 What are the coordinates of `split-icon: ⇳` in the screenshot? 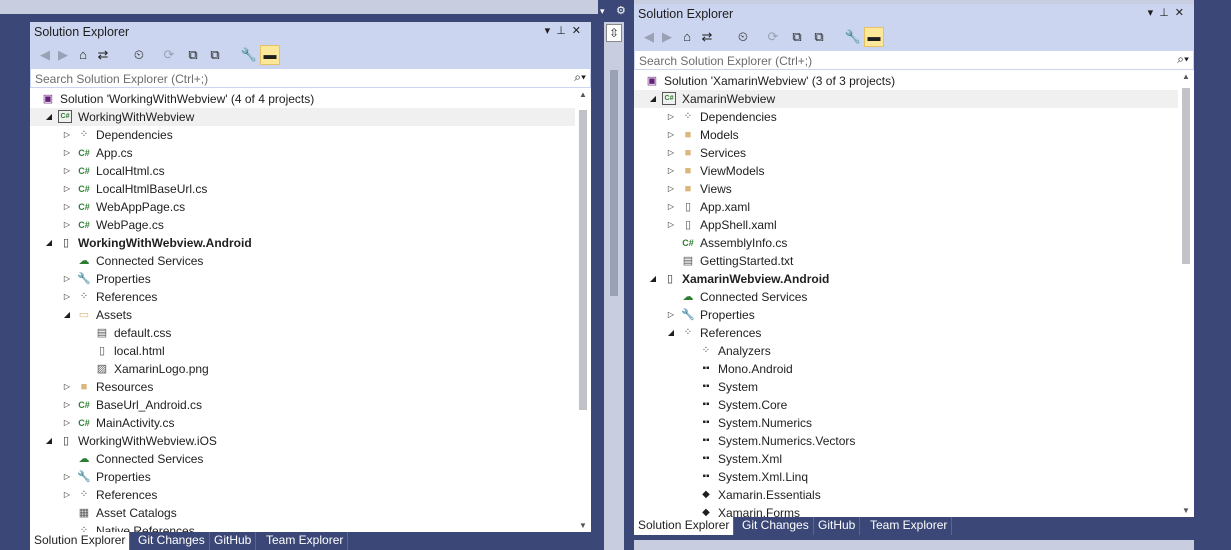 It's located at (614, 33).